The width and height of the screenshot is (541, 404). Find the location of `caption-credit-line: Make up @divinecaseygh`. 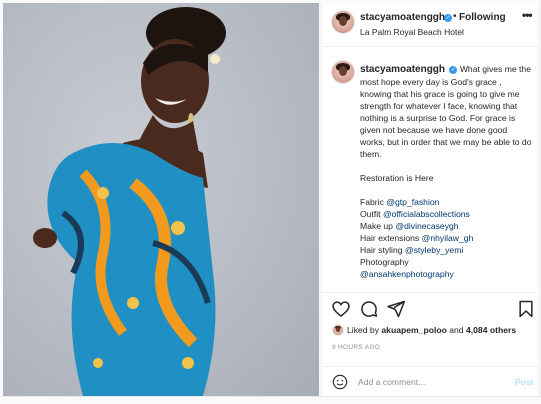

caption-credit-line: Make up @divinecaseygh is located at coordinates (446, 226).